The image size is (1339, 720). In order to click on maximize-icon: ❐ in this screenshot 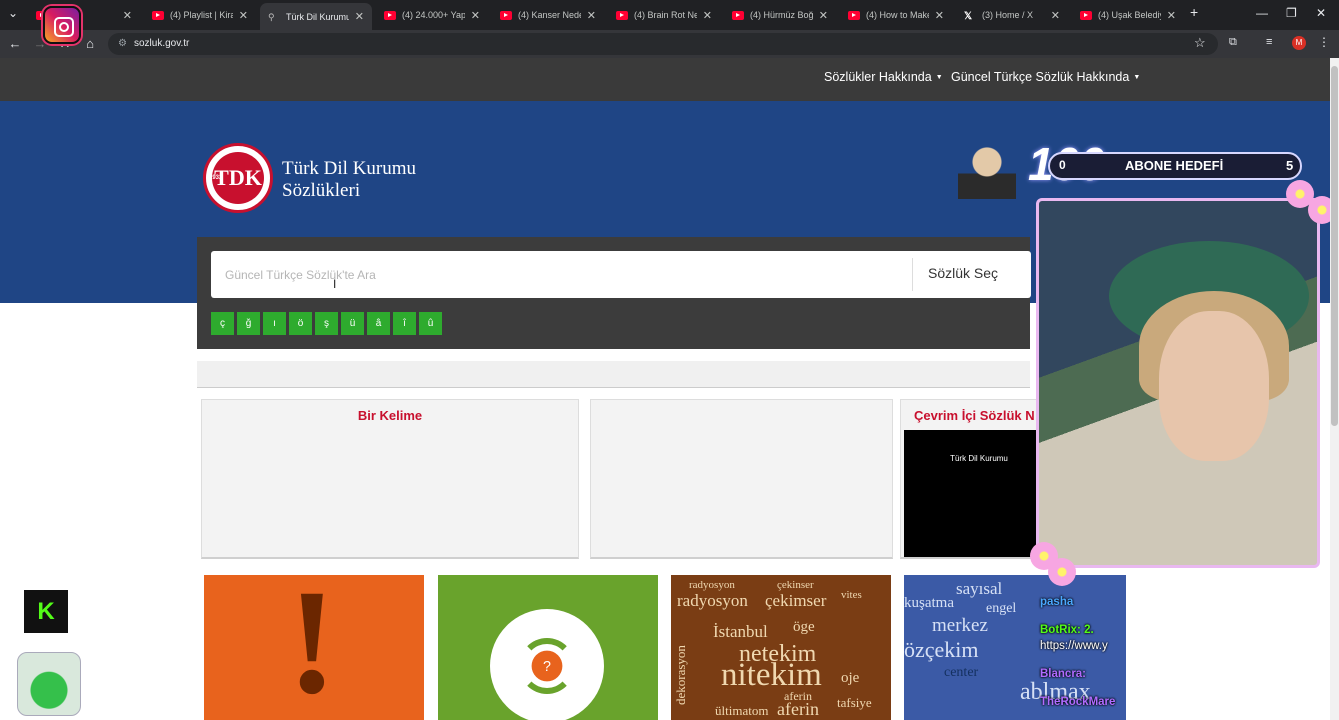, I will do `click(1291, 13)`.